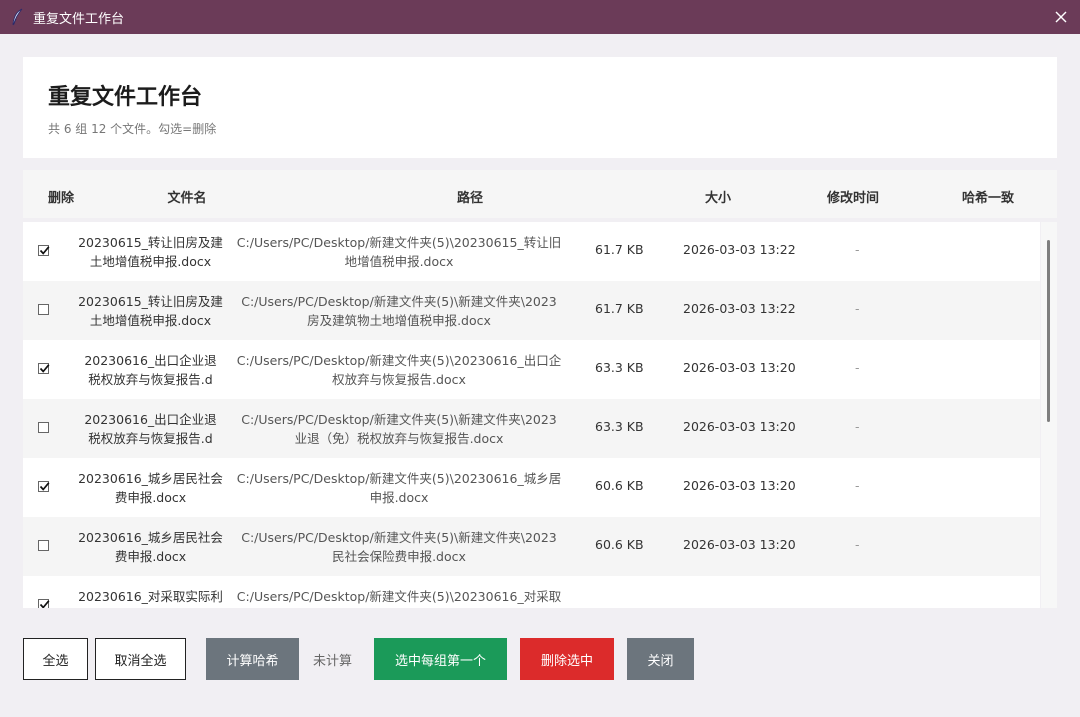 The image size is (1080, 717). Describe the element at coordinates (540, 107) in the screenshot. I see `header-card: 重复文件工作台 共 6 组 12 个文件。勾选=删除` at that location.